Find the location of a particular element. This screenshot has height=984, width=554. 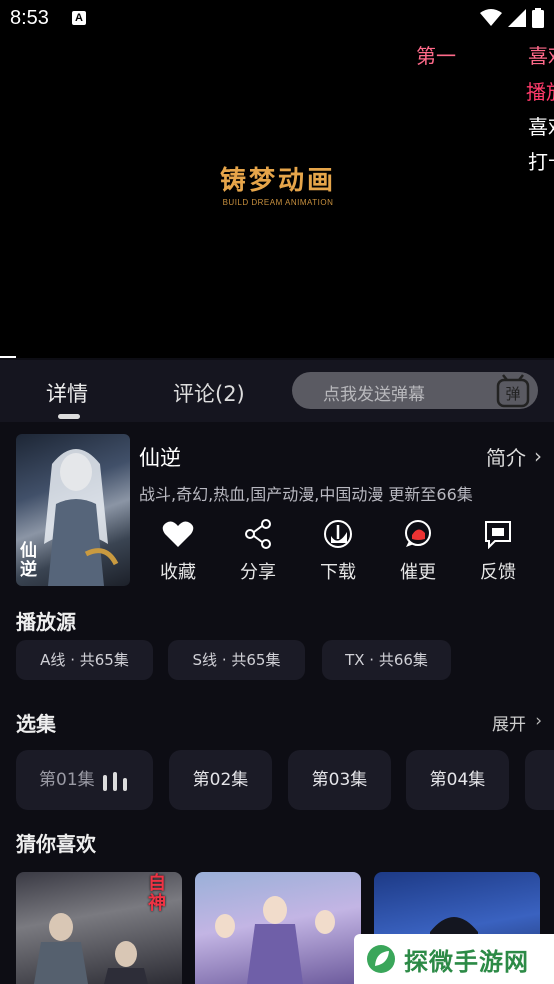

action-bar: 收藏 分享 下载 催更 反馈 is located at coordinates (338, 553).